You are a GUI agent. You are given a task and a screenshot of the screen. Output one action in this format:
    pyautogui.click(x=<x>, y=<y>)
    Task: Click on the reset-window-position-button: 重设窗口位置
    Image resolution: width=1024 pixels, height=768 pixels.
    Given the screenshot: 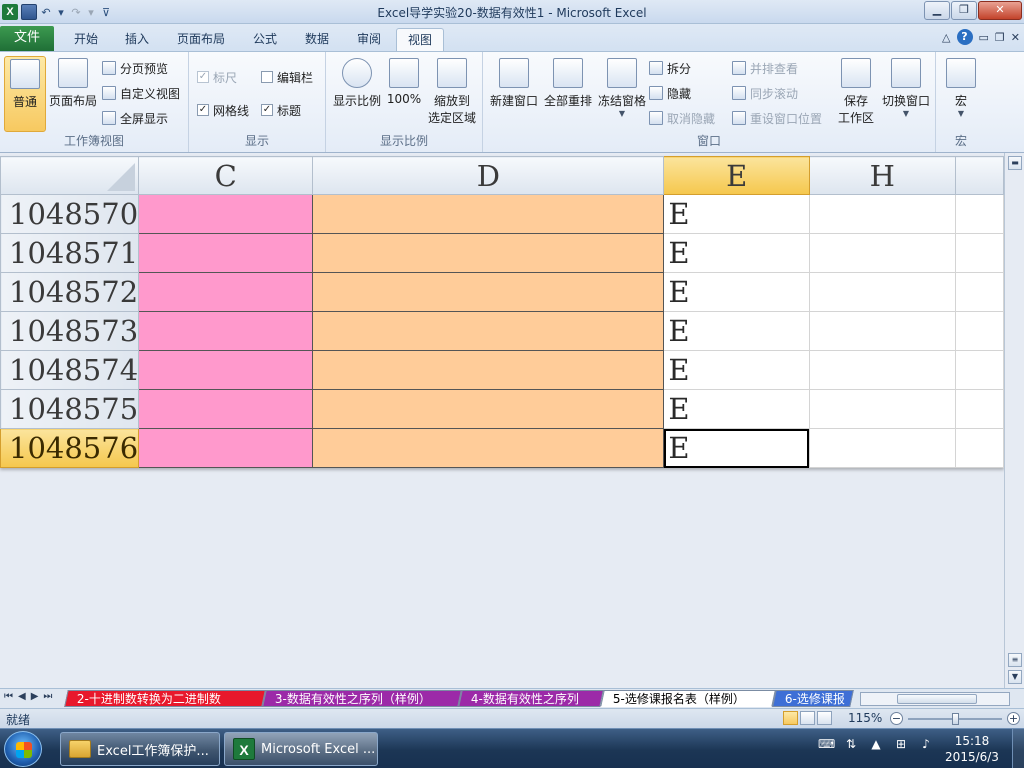 What is the action you would take?
    pyautogui.click(x=777, y=118)
    